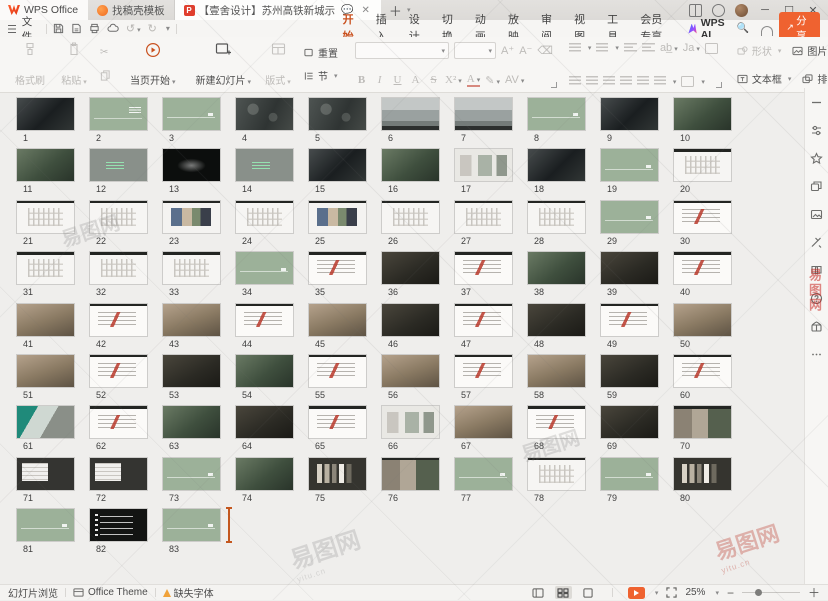 This screenshot has height=601, width=828. I want to click on font-family-select: ▾, so click(402, 50).